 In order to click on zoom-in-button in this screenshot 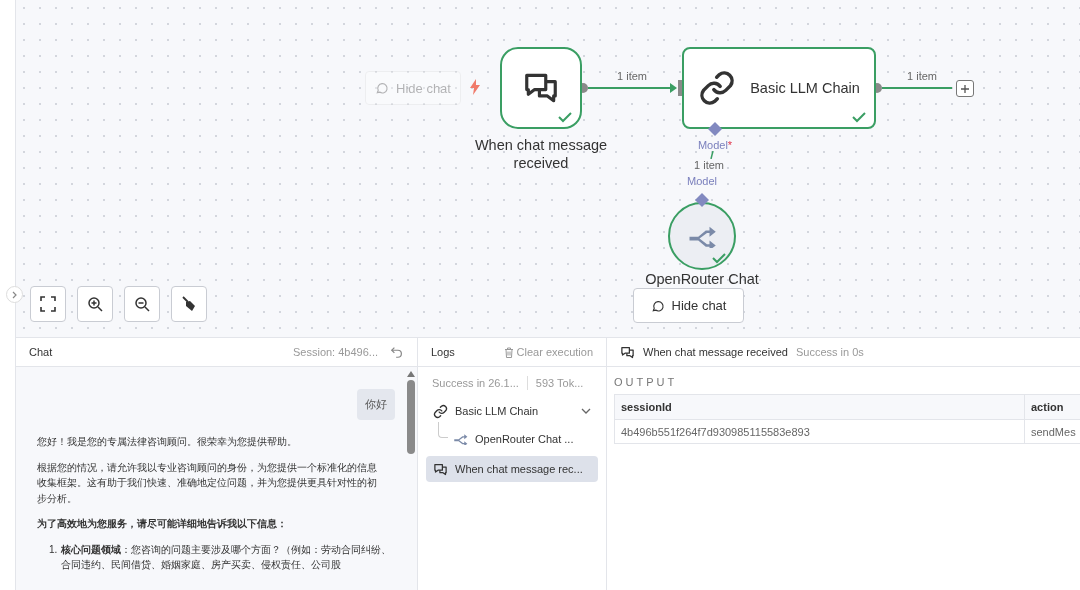, I will do `click(95, 304)`.